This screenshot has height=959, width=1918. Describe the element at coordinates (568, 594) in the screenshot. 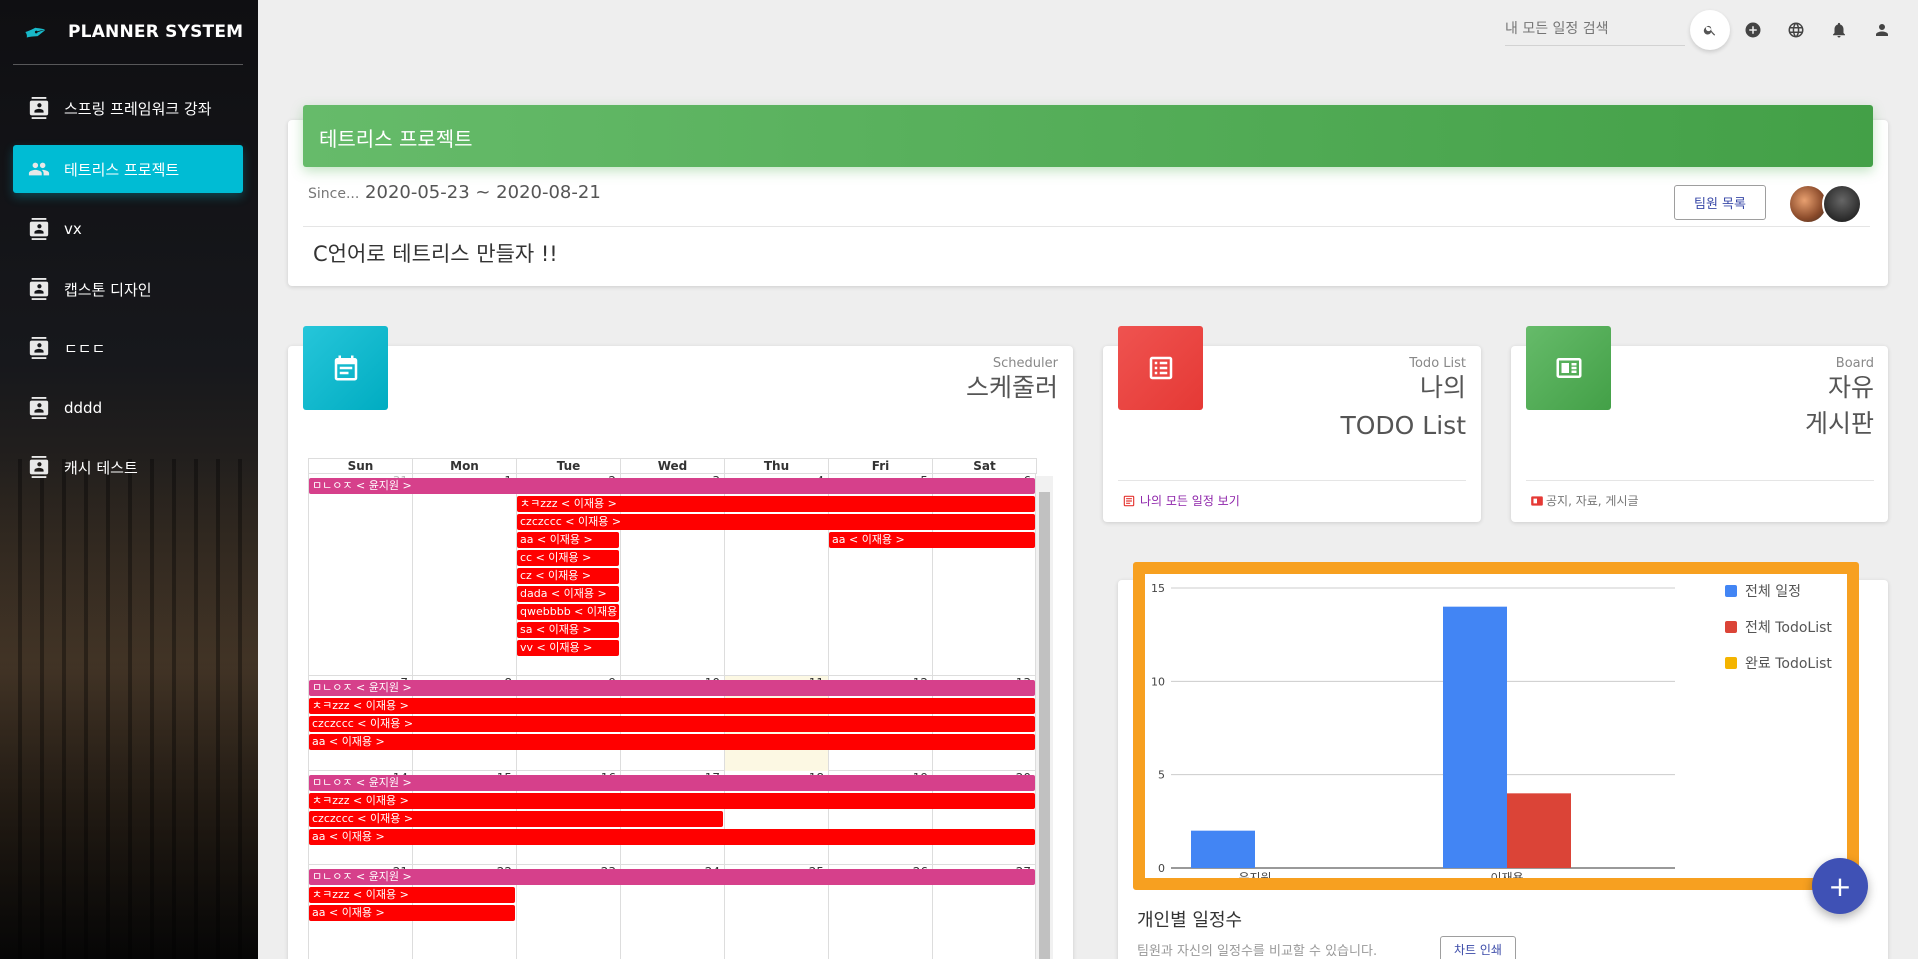

I see `calendar-event: dada < 이재용 >` at that location.